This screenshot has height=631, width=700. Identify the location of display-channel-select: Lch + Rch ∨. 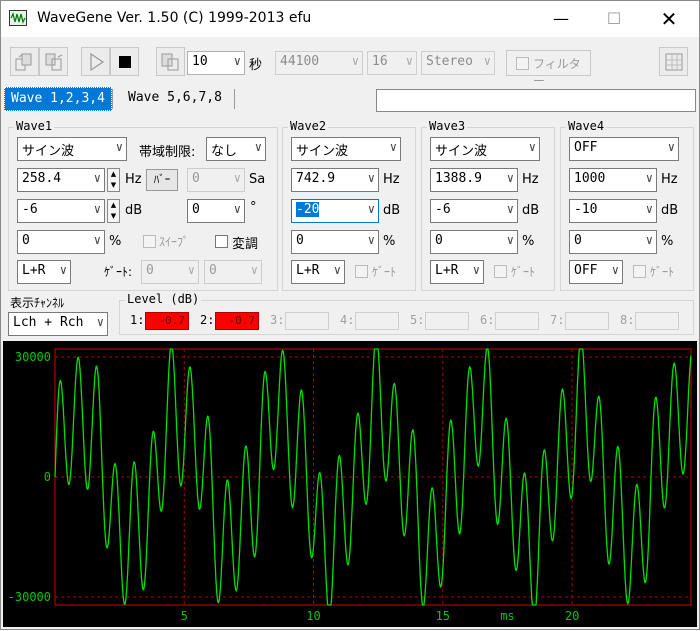
(58, 324).